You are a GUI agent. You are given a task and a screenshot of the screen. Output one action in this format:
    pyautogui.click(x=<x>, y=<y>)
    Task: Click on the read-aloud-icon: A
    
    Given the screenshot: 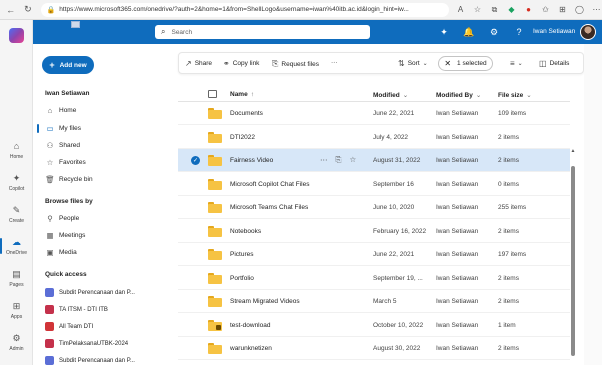 What is the action you would take?
    pyautogui.click(x=460, y=9)
    